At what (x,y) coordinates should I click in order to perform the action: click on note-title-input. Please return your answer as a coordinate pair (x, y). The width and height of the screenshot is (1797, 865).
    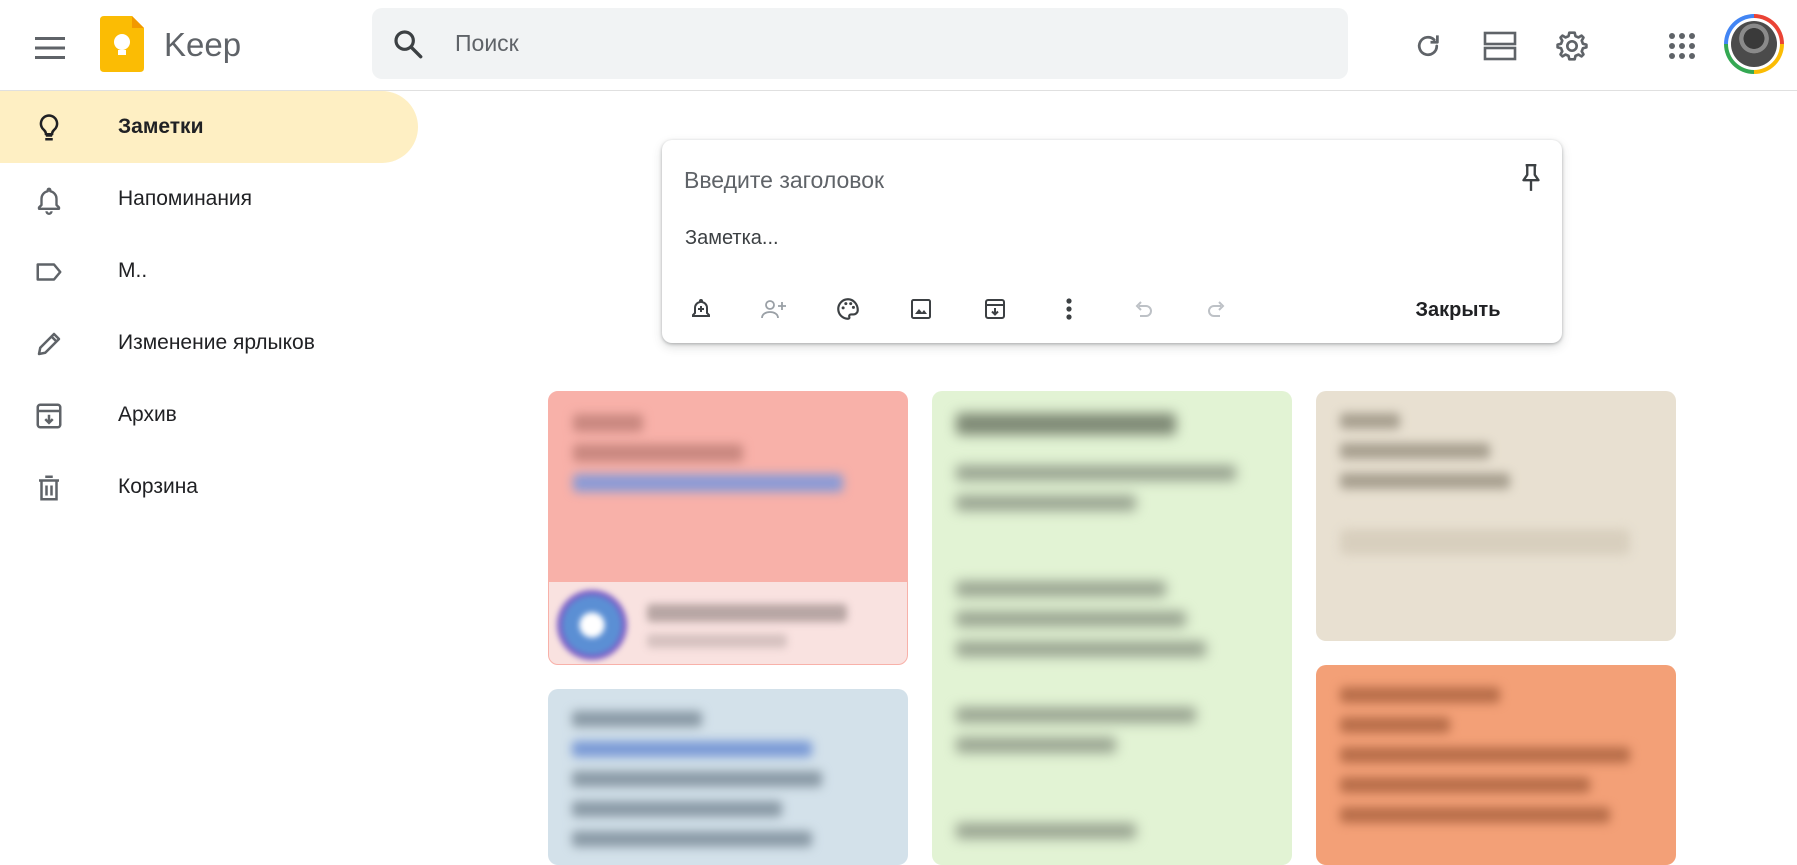
    Looking at the image, I should click on (1074, 180).